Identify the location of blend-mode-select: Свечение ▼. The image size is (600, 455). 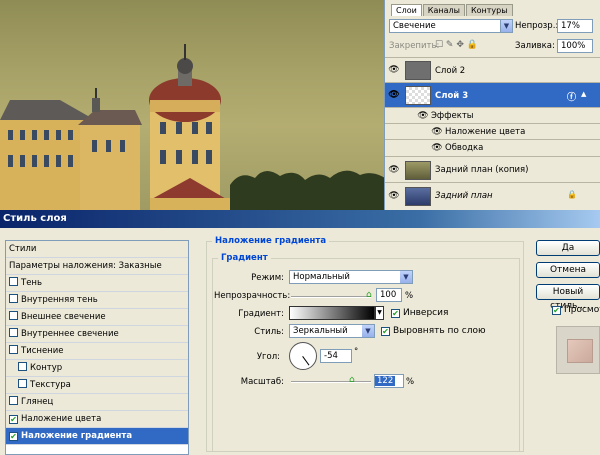
(451, 26).